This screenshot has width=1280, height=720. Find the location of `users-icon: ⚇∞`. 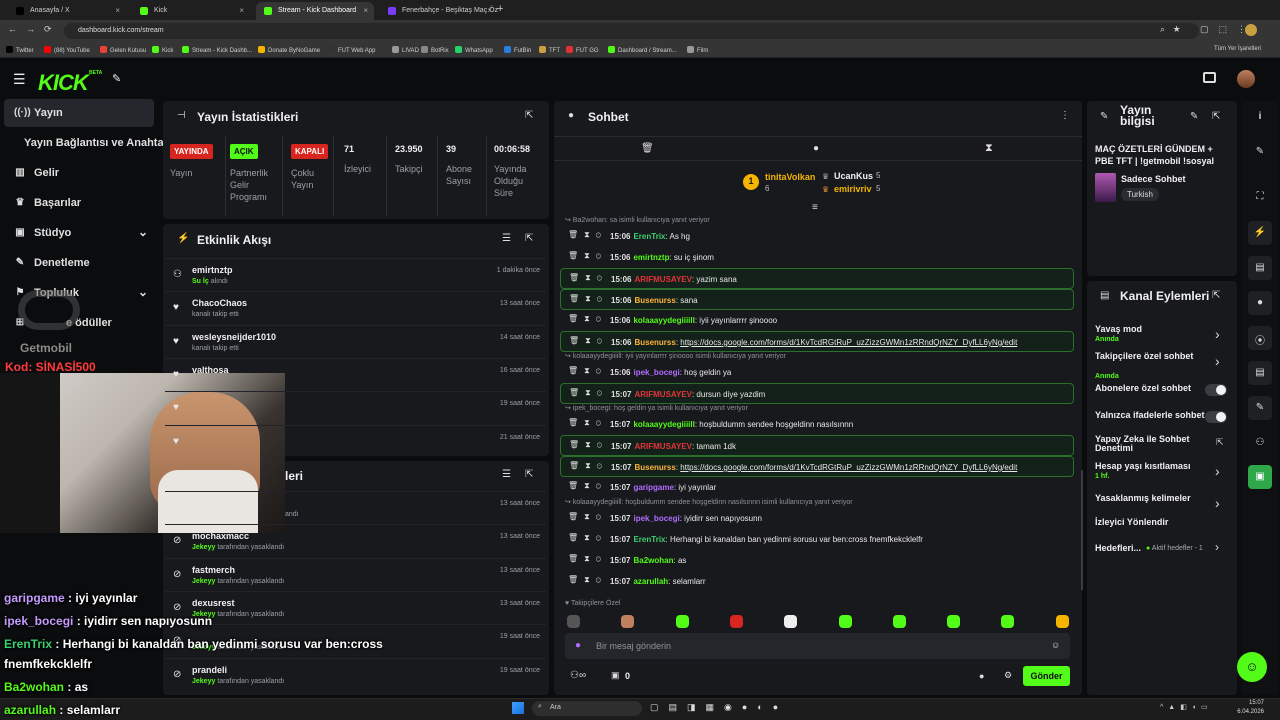

users-icon: ⚇∞ is located at coordinates (578, 675).